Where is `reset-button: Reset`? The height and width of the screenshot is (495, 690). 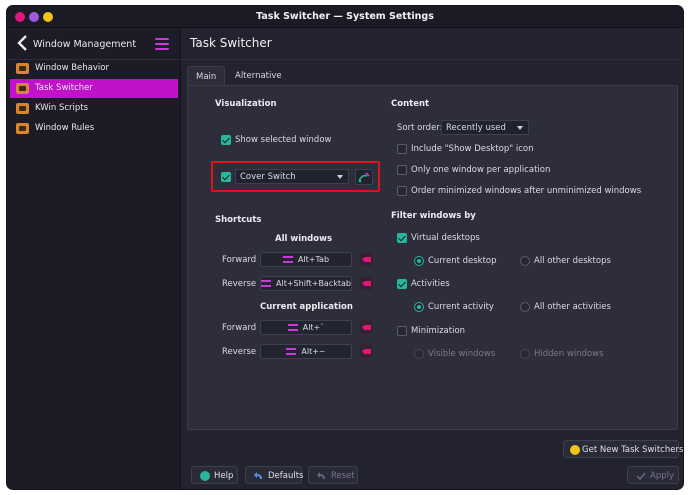
reset-button: Reset is located at coordinates (333, 475).